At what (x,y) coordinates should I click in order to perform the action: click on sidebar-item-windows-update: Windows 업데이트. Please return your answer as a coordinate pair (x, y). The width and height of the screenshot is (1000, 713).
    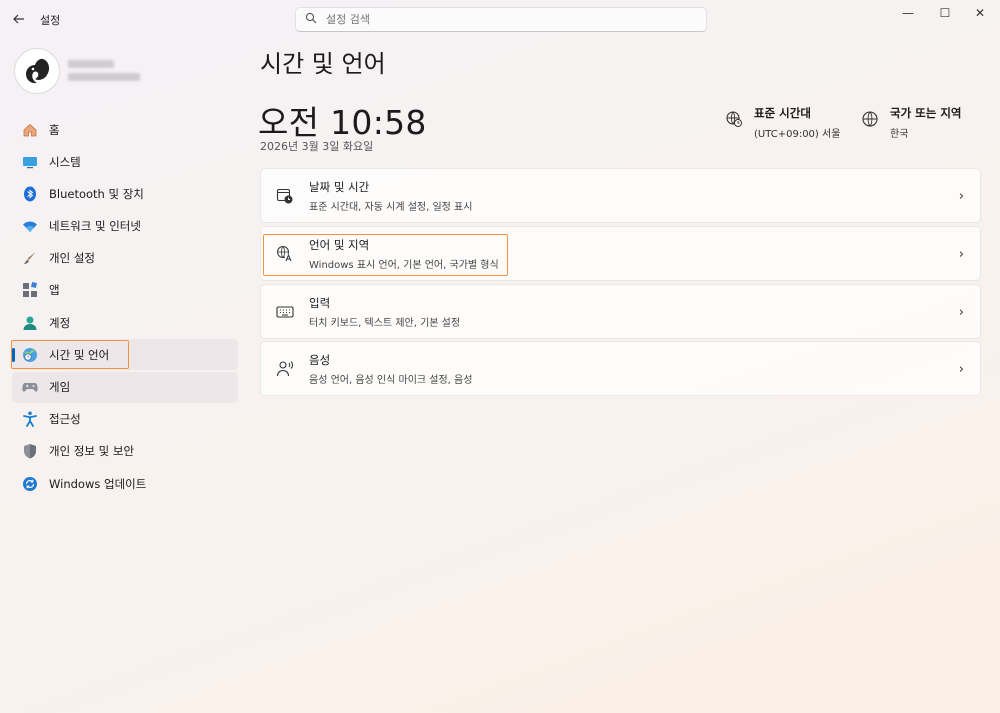
    Looking at the image, I should click on (125, 483).